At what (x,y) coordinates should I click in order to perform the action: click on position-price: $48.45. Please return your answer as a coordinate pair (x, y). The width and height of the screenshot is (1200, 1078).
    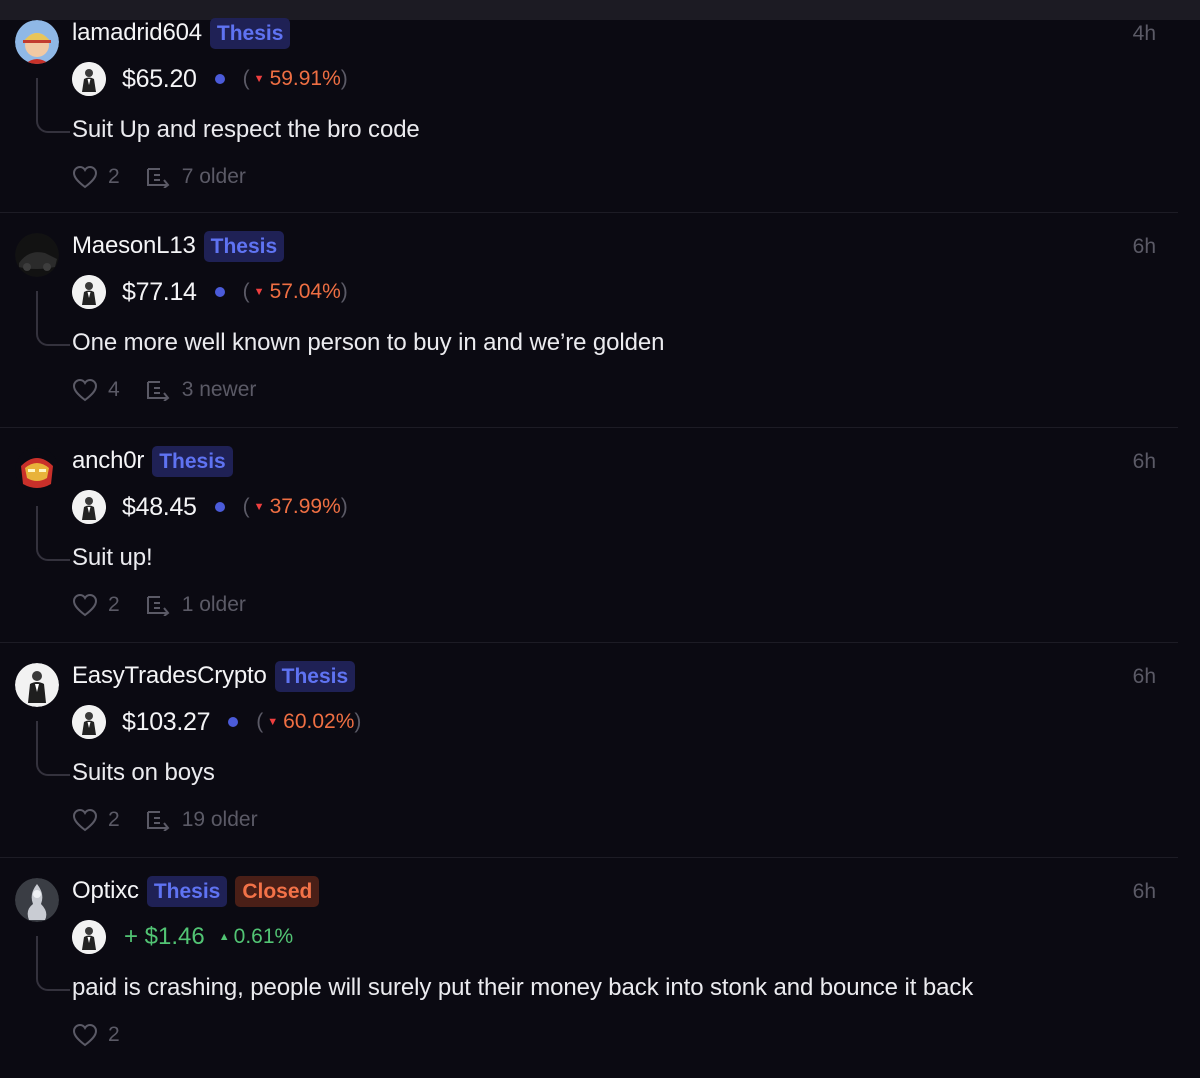
    Looking at the image, I should click on (159, 506).